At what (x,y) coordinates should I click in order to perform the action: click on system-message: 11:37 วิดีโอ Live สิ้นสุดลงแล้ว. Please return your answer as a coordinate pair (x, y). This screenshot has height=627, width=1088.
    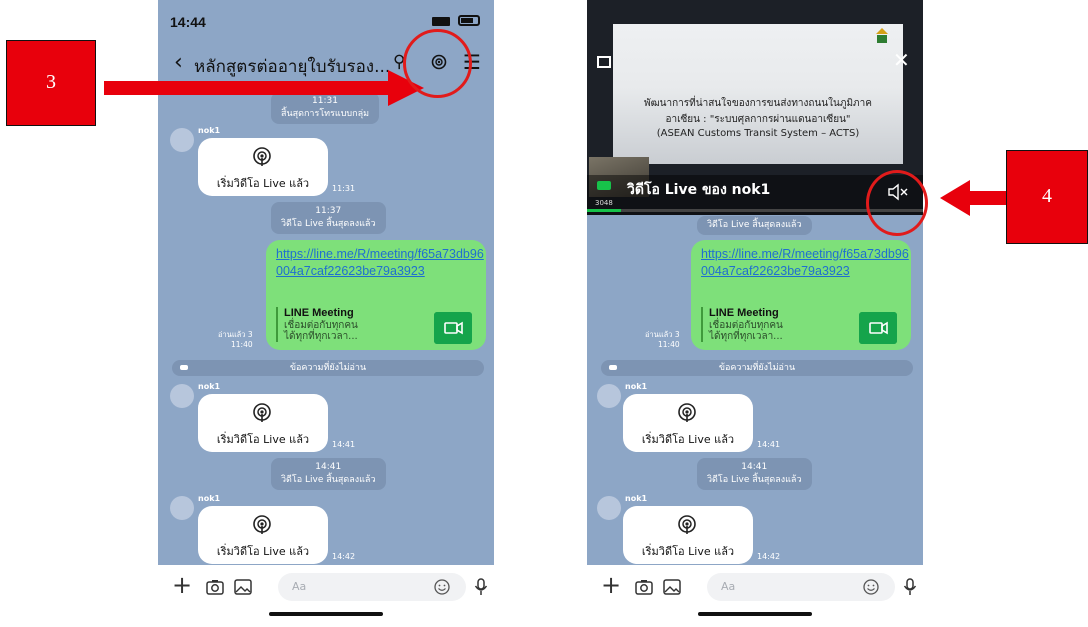
    Looking at the image, I should click on (328, 218).